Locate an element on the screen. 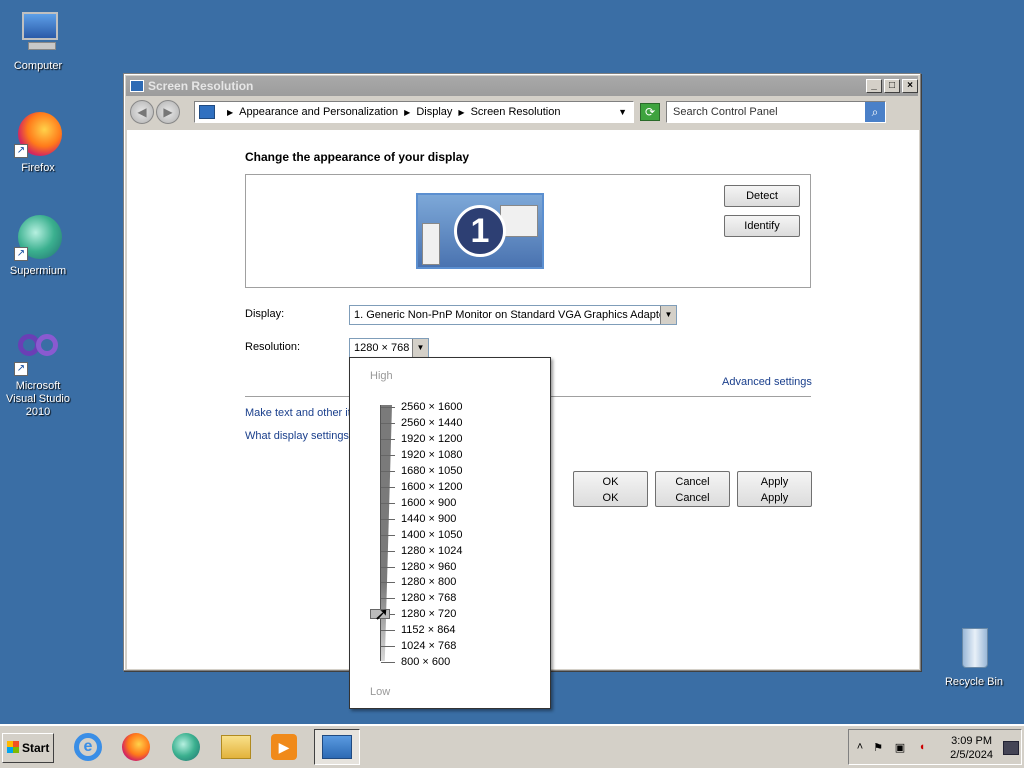 The height and width of the screenshot is (768, 1024). resolution-option: 1400 × 1050 is located at coordinates (431, 535).